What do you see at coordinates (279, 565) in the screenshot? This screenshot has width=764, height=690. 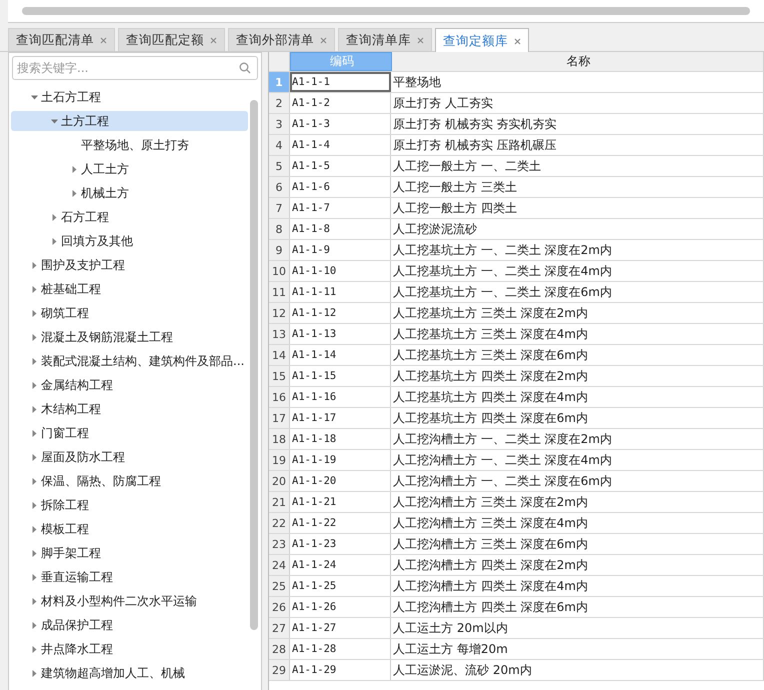 I see `row-number: 24` at bounding box center [279, 565].